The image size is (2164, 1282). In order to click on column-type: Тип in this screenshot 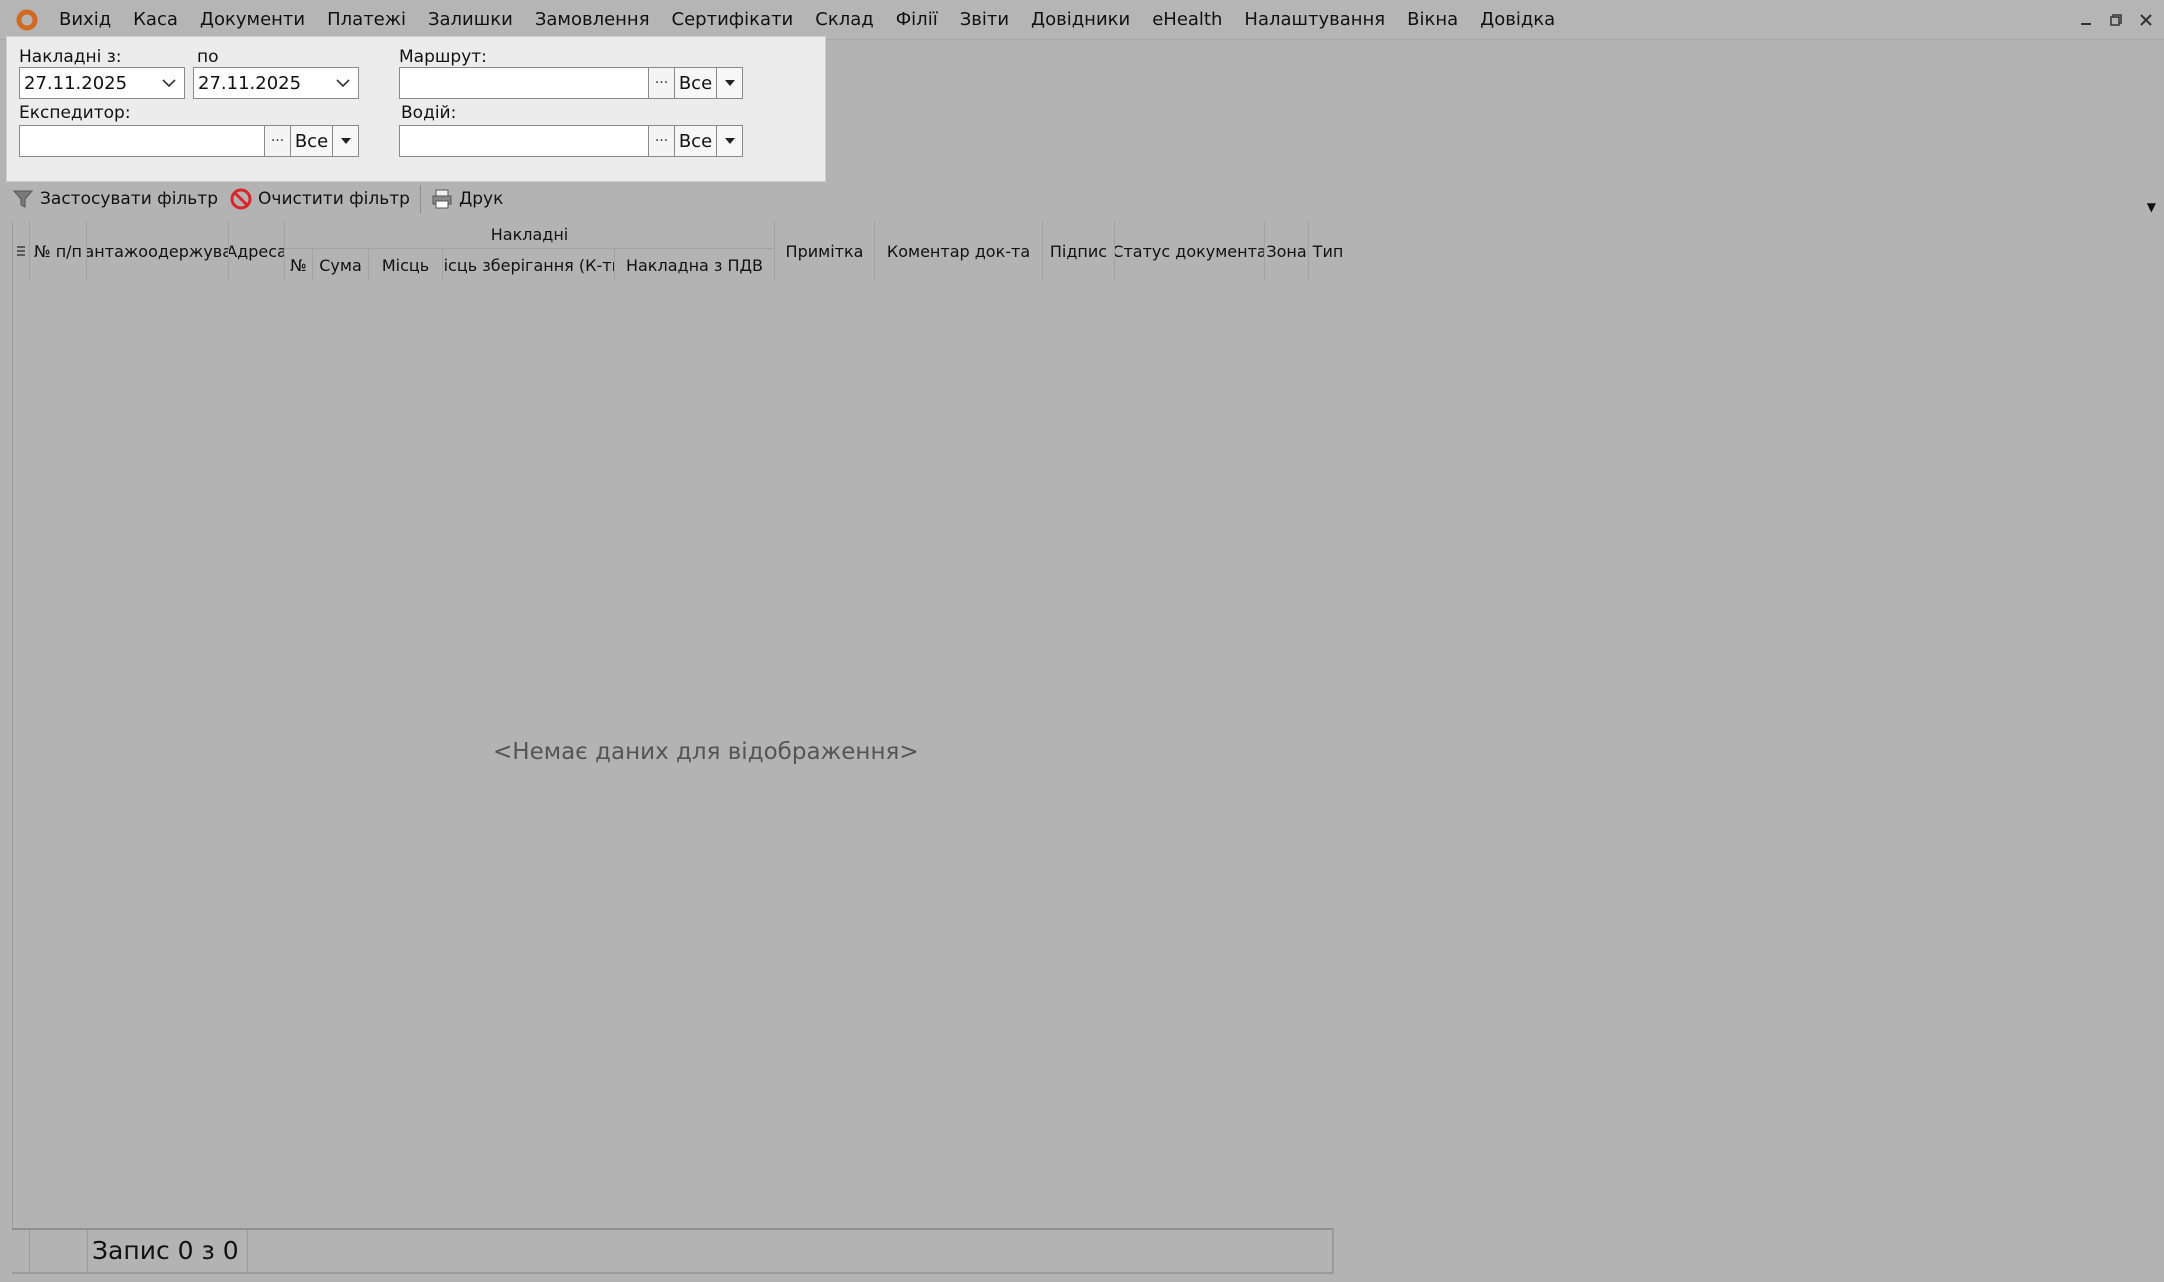, I will do `click(1328, 251)`.